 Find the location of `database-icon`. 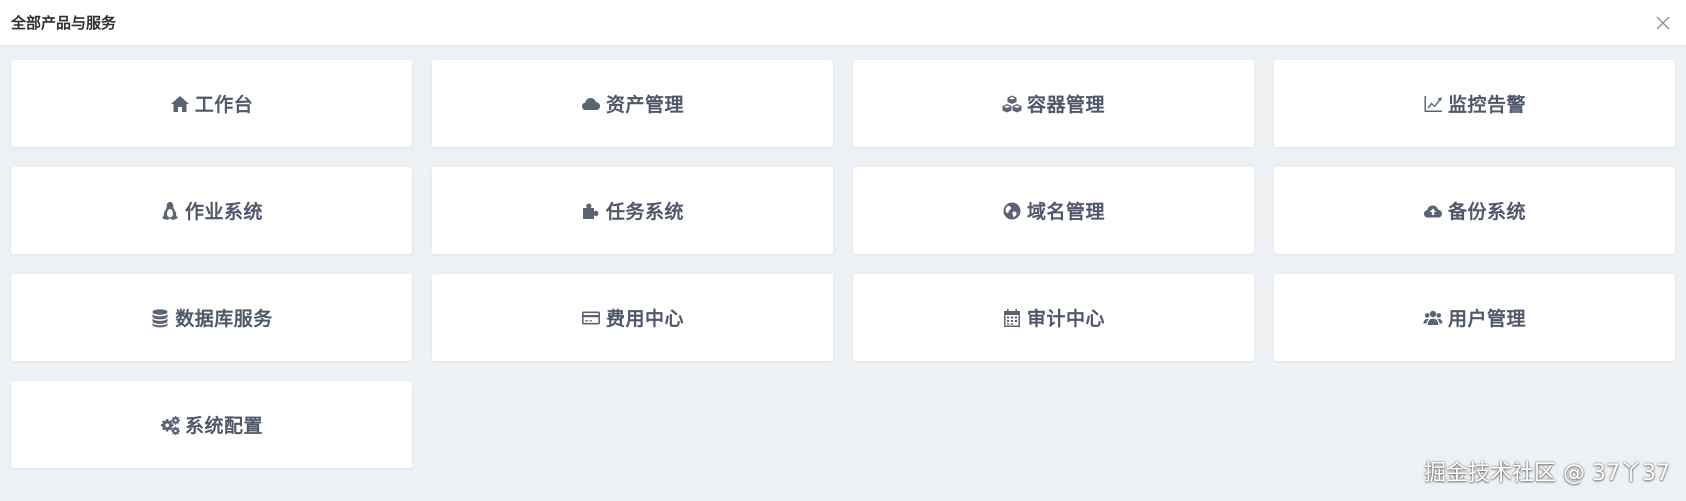

database-icon is located at coordinates (160, 318).